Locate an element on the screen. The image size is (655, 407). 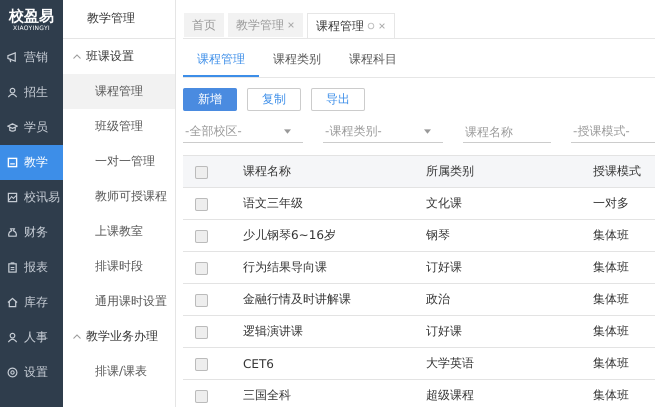
graduation-cap-icon is located at coordinates (12, 127).